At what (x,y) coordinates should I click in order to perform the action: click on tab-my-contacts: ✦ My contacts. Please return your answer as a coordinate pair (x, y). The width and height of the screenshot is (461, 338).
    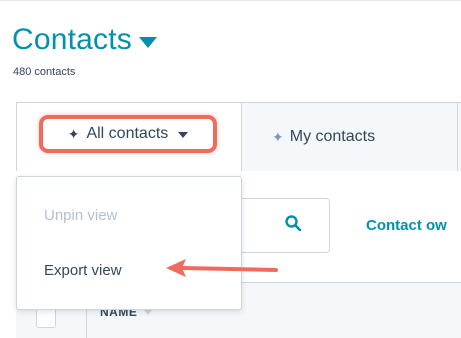
    Looking at the image, I should click on (350, 137).